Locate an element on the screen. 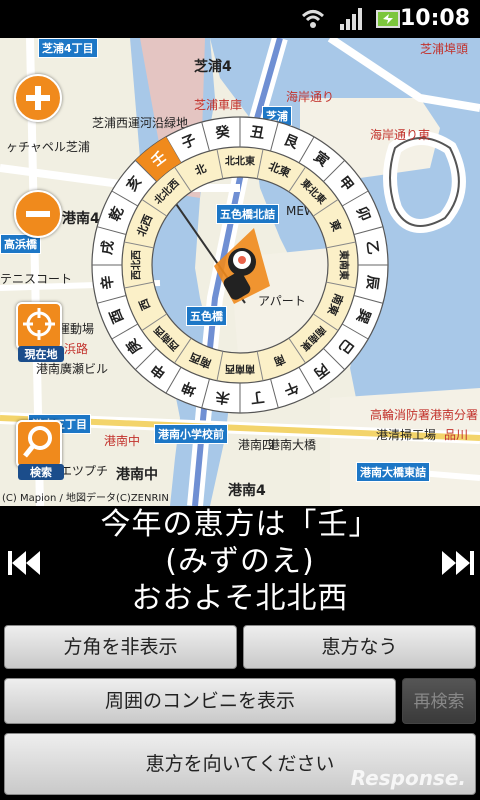  search-label: 検索 is located at coordinates (41, 472).